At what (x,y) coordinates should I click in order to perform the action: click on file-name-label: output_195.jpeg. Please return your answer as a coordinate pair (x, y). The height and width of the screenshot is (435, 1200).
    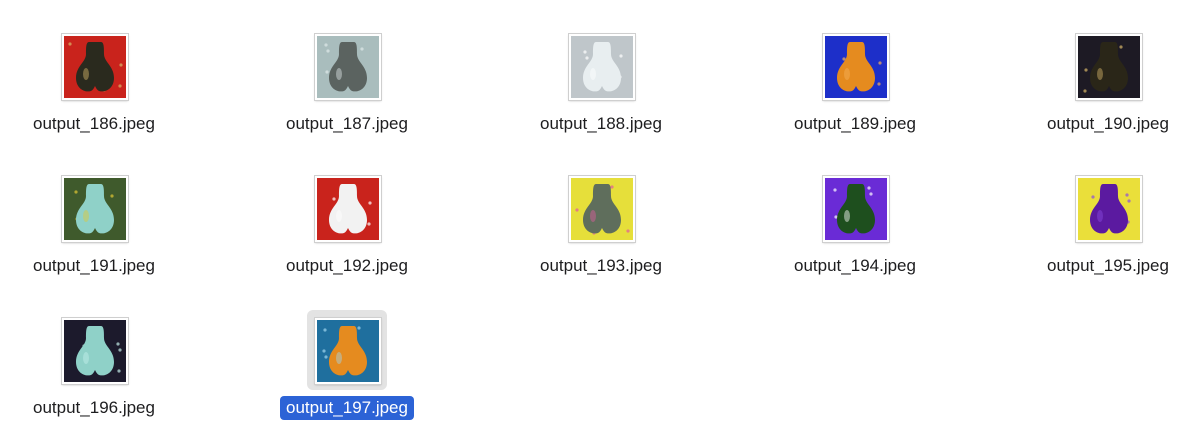
    Looking at the image, I should click on (1101, 266).